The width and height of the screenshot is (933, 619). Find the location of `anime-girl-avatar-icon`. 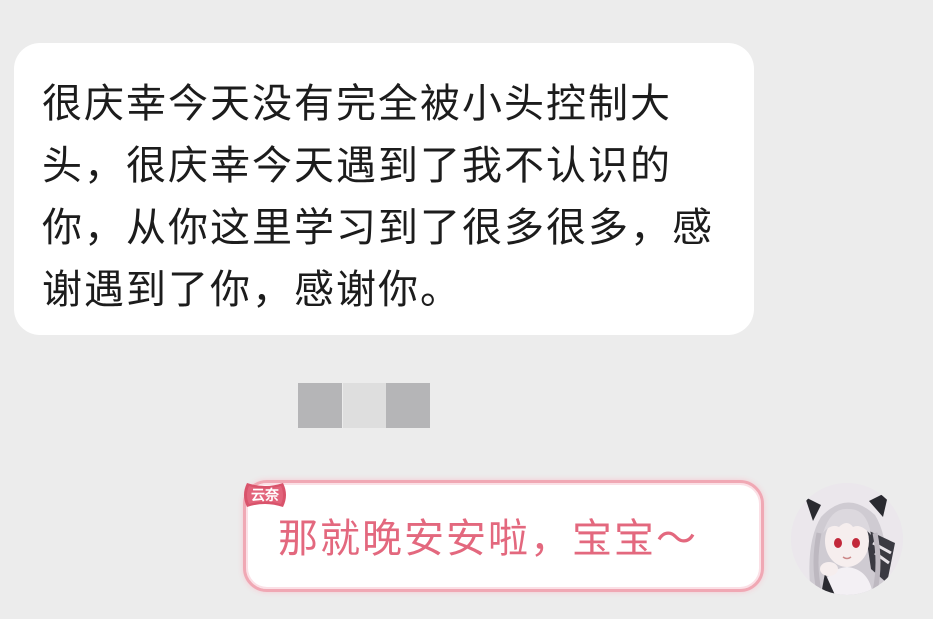

anime-girl-avatar-icon is located at coordinates (847, 539).